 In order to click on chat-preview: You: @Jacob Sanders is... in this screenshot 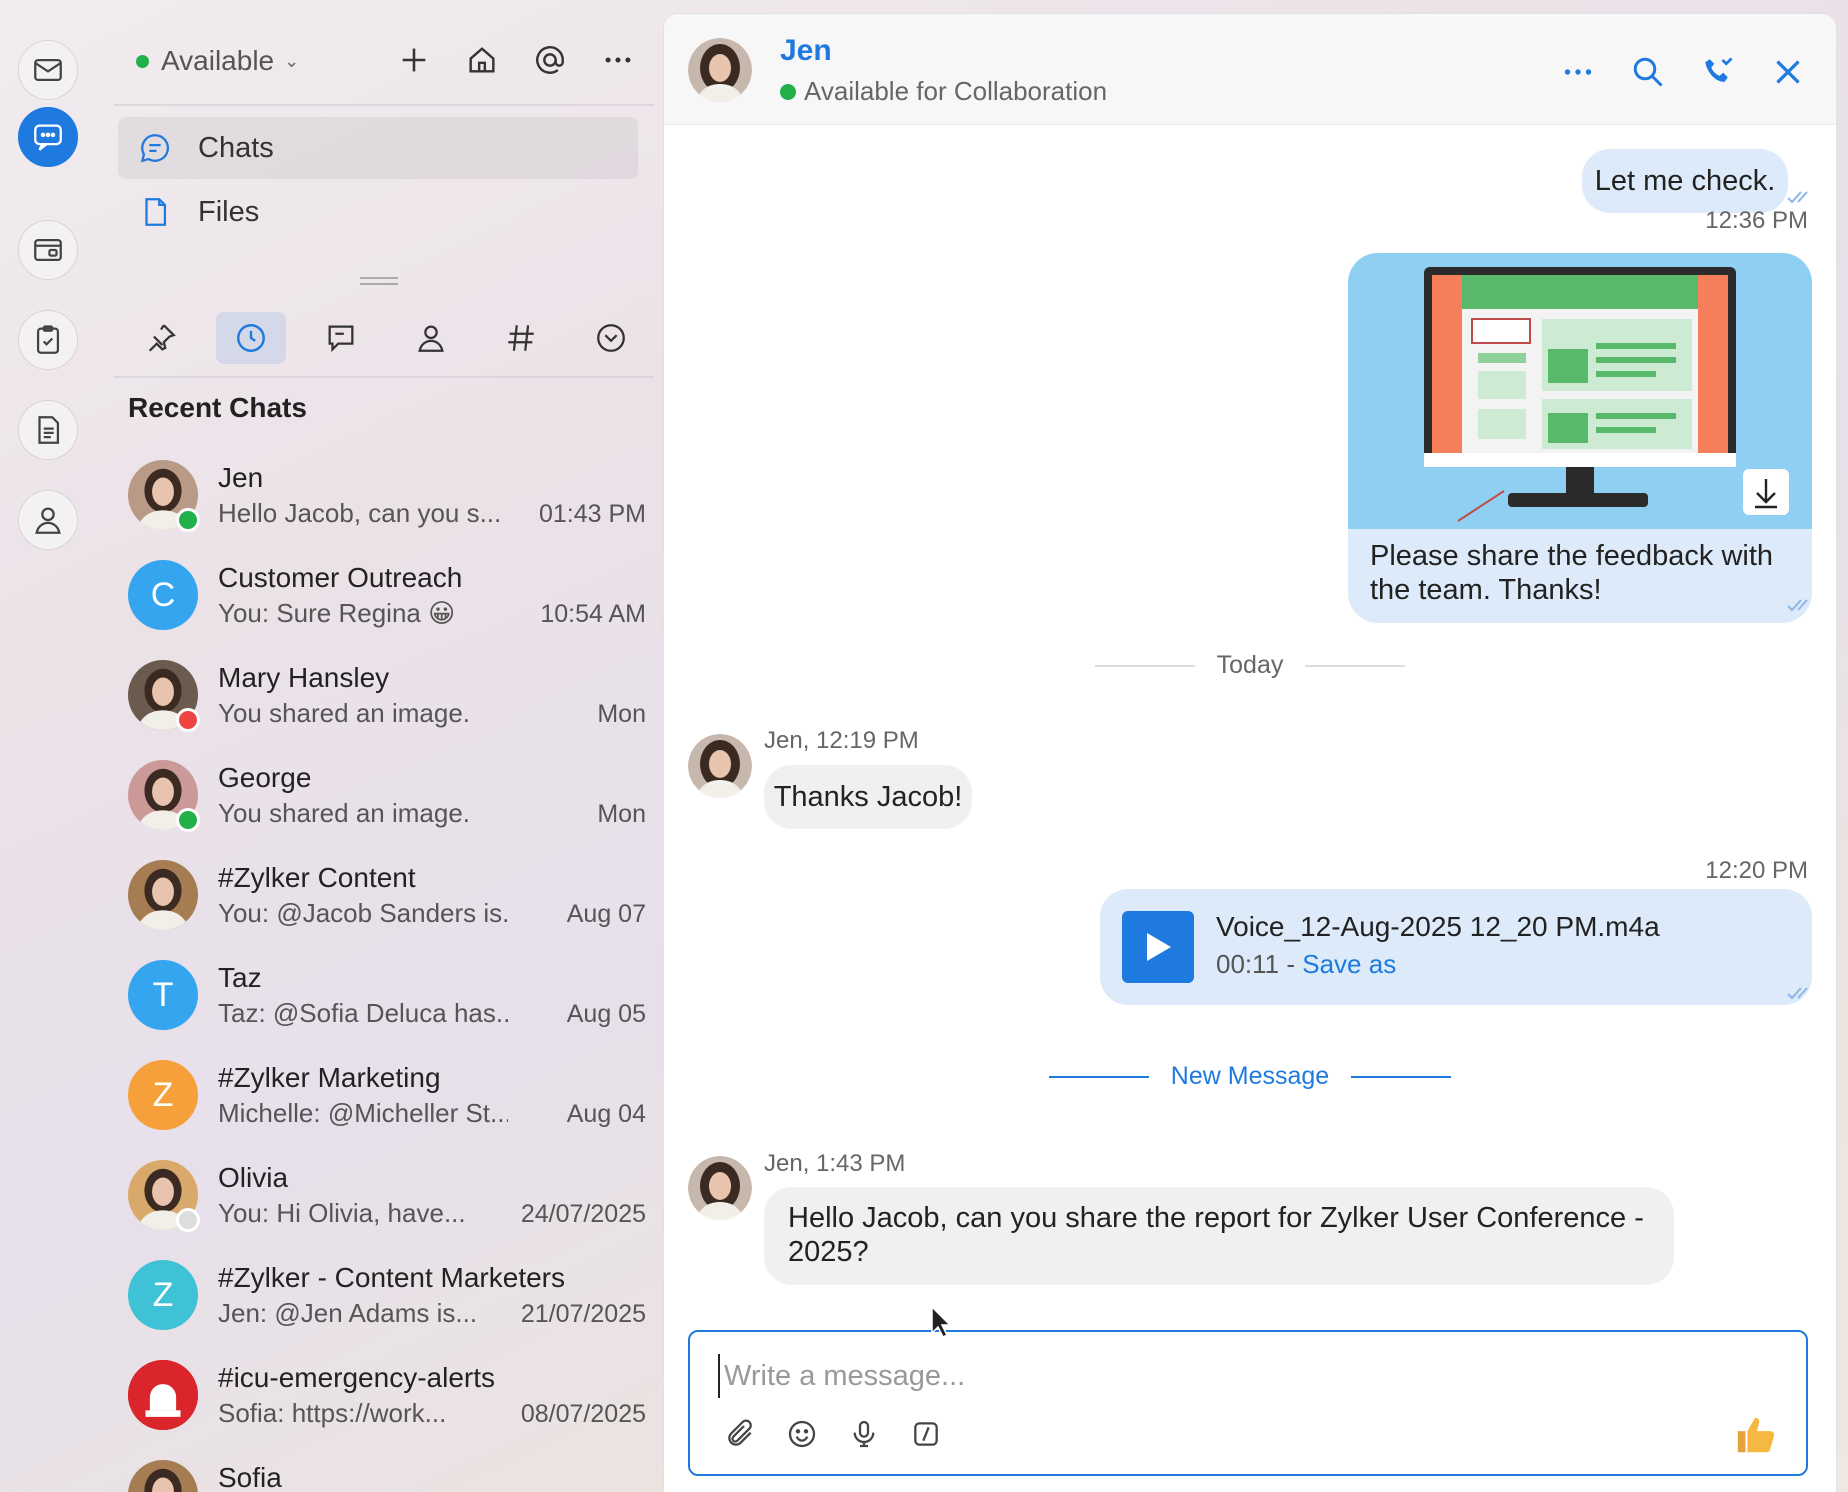, I will do `click(363, 913)`.